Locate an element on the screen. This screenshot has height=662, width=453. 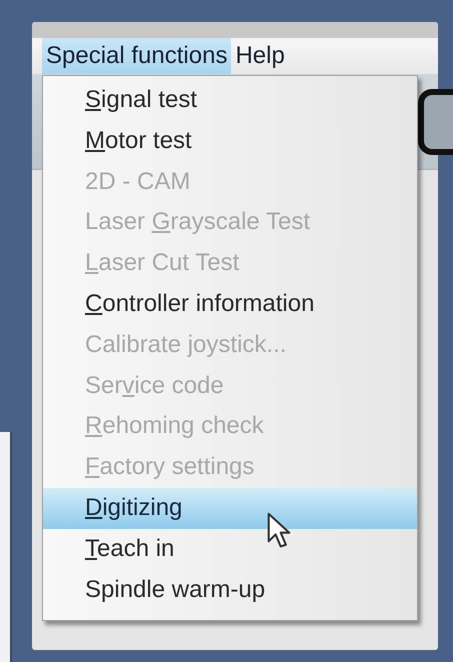
menu-item: Spindle warm-up is located at coordinates (230, 590).